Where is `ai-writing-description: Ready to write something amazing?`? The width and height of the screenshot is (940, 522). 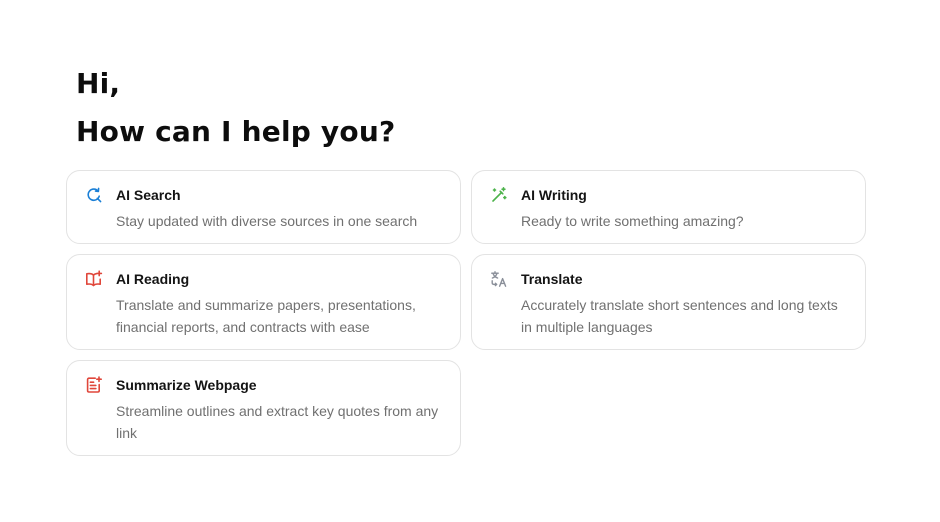 ai-writing-description: Ready to write something amazing? is located at coordinates (632, 221).